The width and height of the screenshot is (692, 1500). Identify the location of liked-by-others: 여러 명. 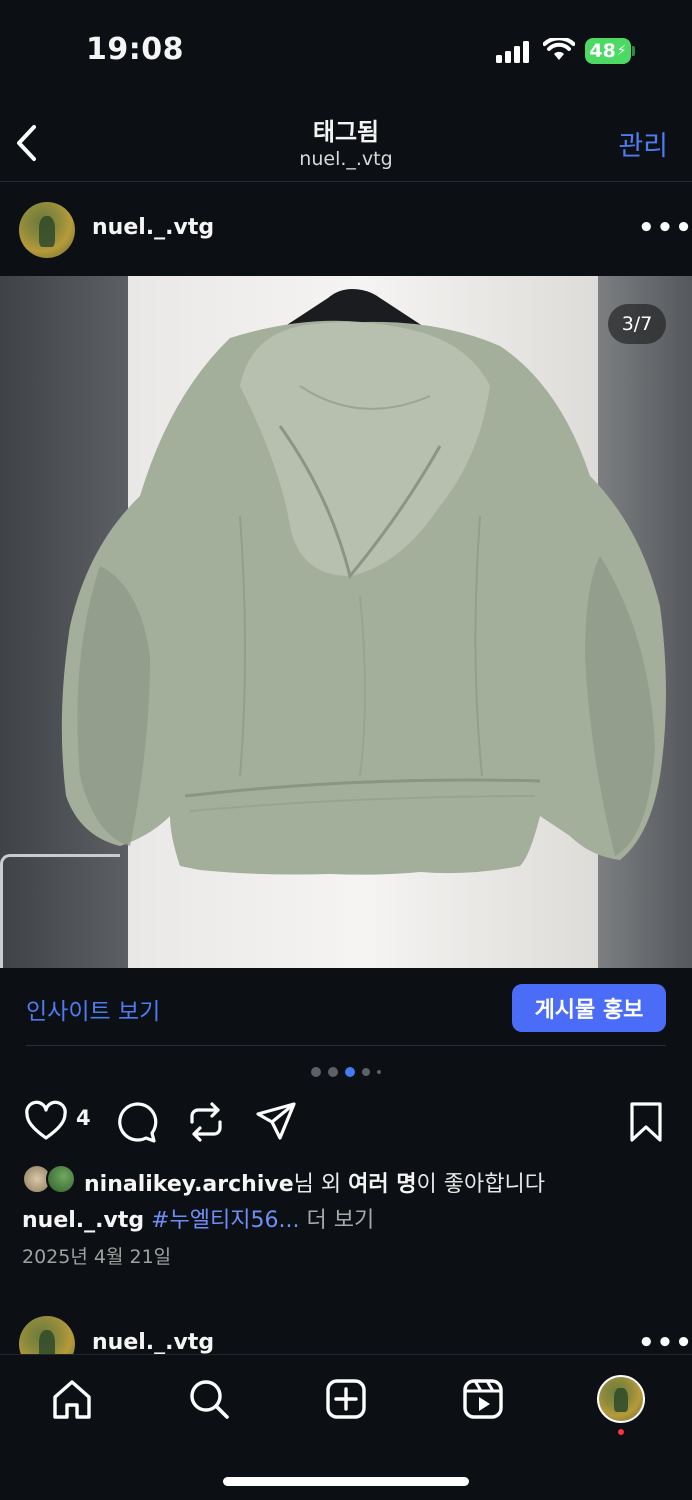
(382, 1184).